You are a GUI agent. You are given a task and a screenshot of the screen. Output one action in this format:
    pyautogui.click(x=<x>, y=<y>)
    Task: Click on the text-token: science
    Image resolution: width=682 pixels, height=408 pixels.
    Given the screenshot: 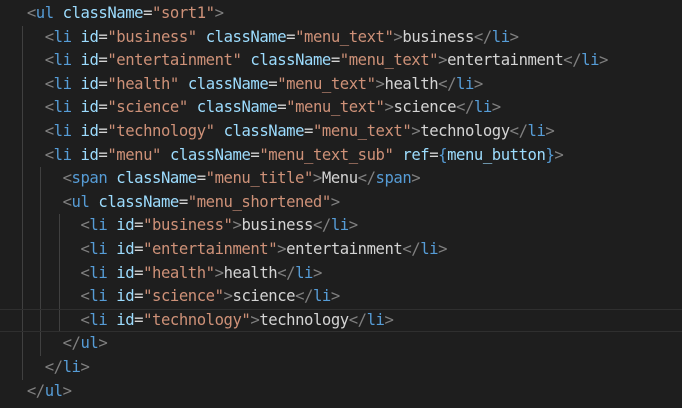 What is the action you would take?
    pyautogui.click(x=425, y=107)
    